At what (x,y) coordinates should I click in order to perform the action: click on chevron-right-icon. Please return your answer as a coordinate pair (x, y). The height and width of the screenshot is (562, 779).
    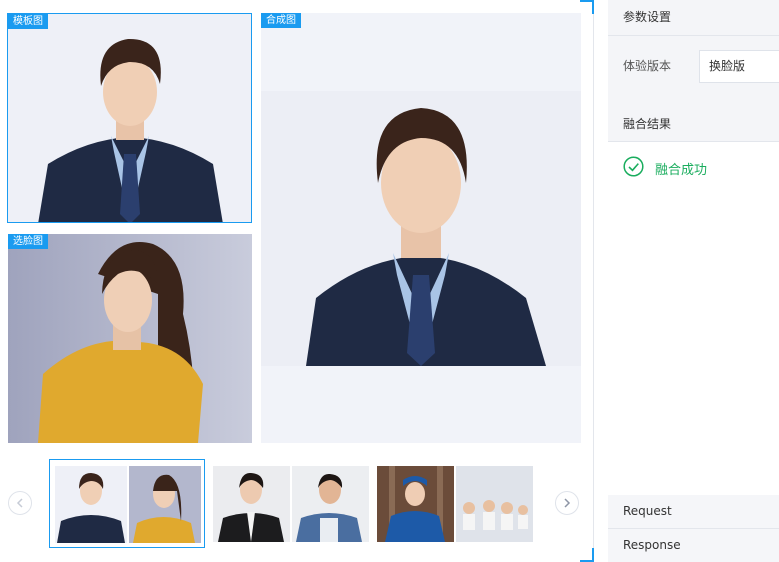
    Looking at the image, I should click on (567, 503).